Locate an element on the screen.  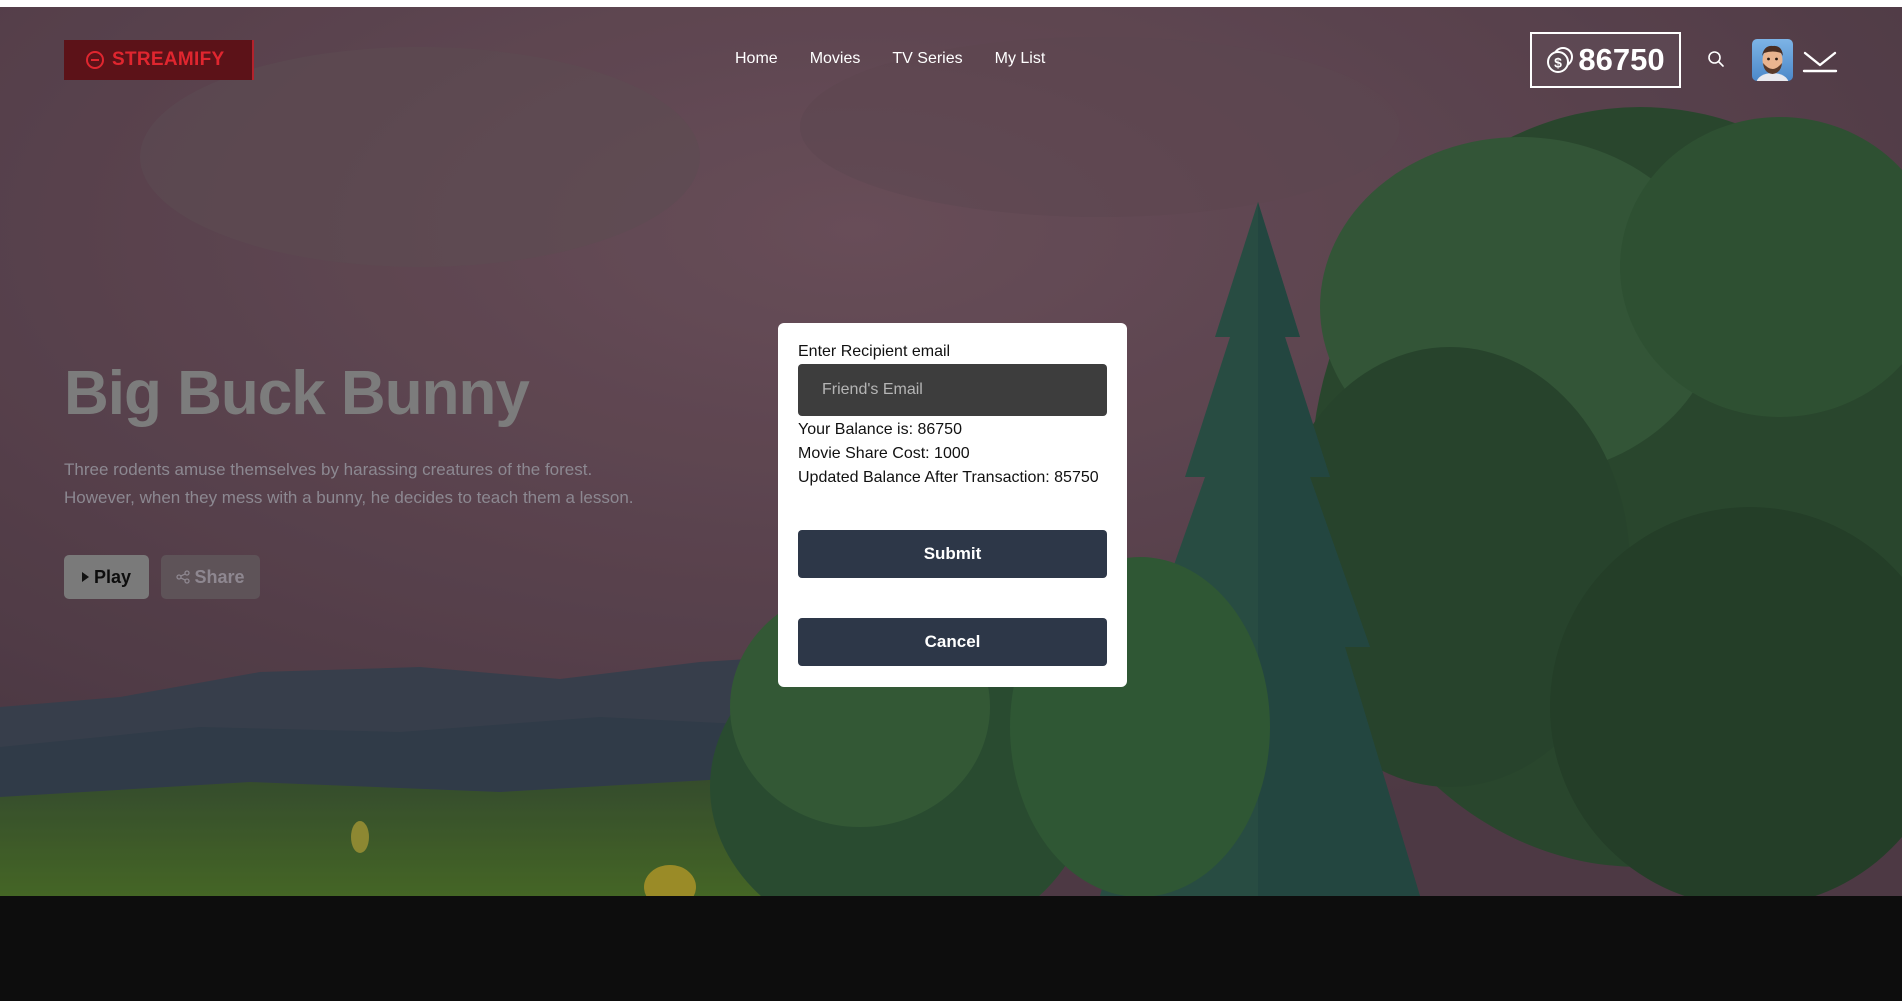
recipient-email-input is located at coordinates (952, 390).